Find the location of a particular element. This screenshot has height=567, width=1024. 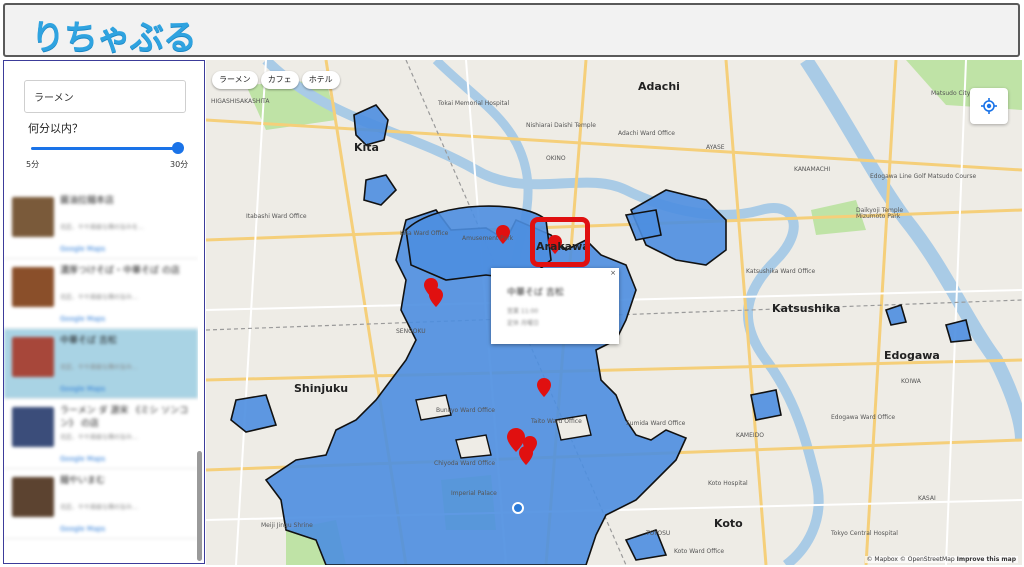

place-label: KOIWA is located at coordinates (911, 381).